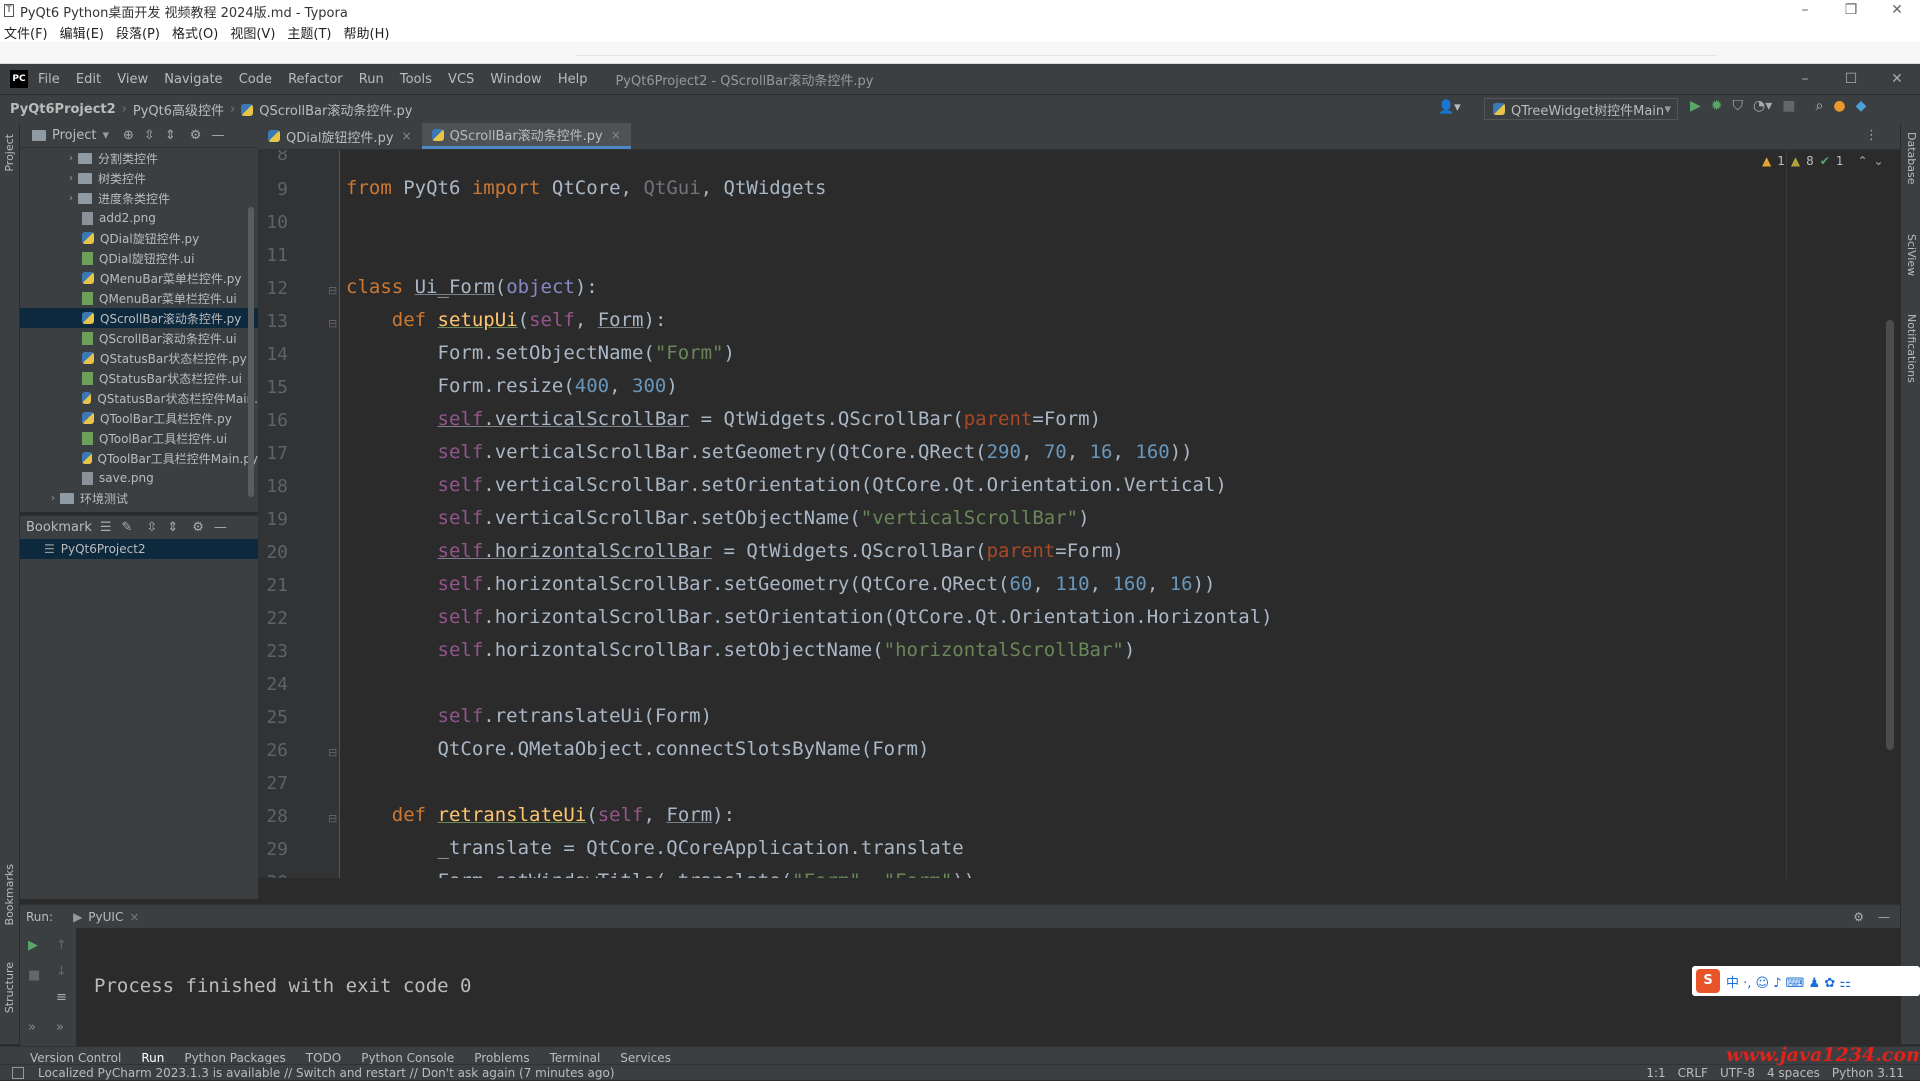 Image resolution: width=1920 pixels, height=1081 pixels. Describe the element at coordinates (59, 527) in the screenshot. I see `bookmarks-panel-title: Bookmark` at that location.